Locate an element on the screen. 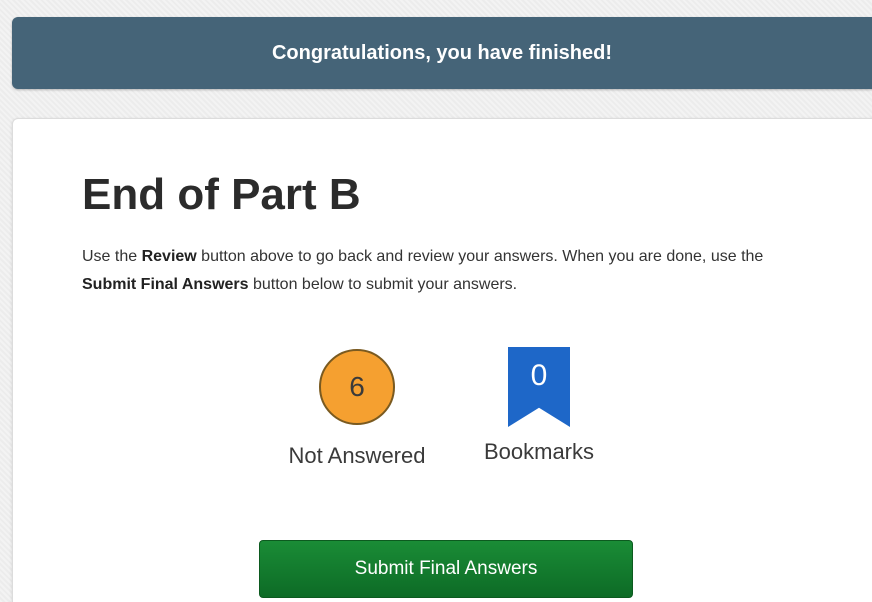  bookmarks-status: 0 Bookmarks is located at coordinates (539, 406).